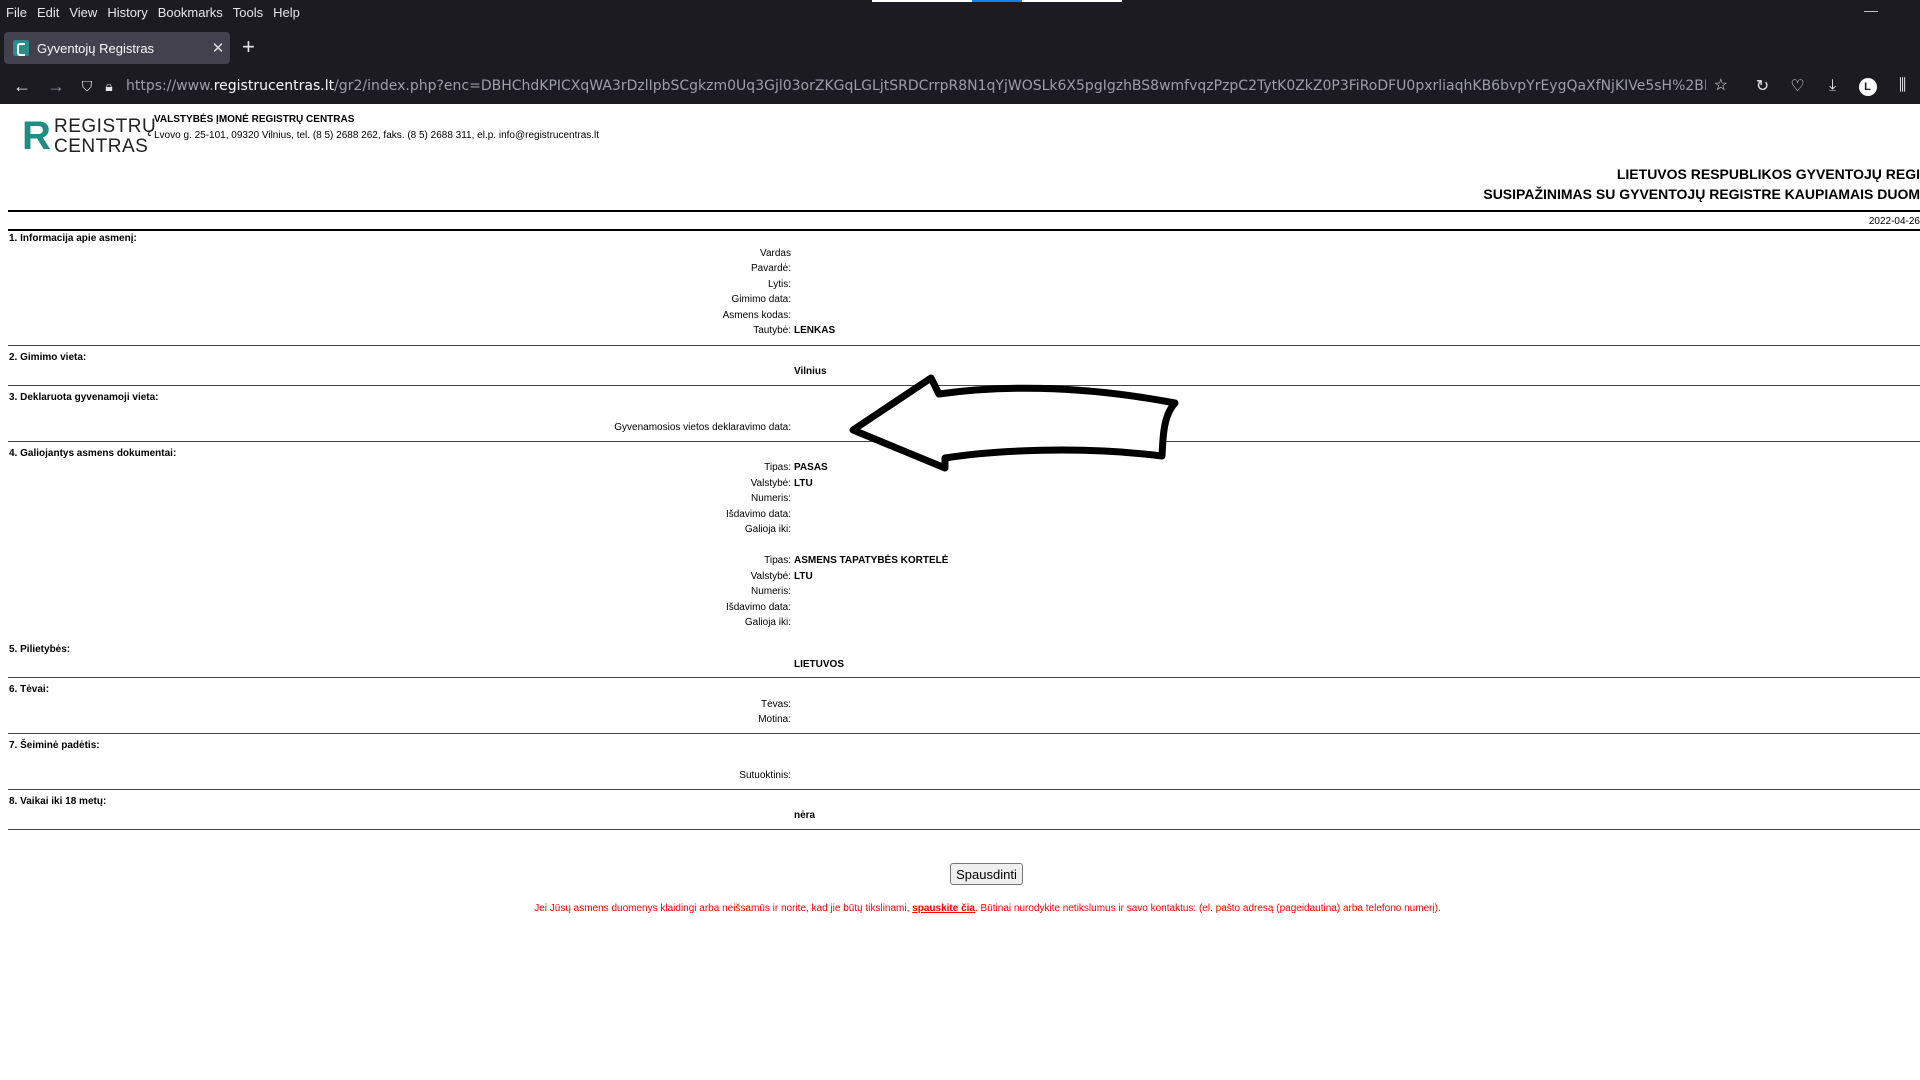 Image resolution: width=1920 pixels, height=1080 pixels. I want to click on logo-line2: CENTRAS, so click(101, 146).